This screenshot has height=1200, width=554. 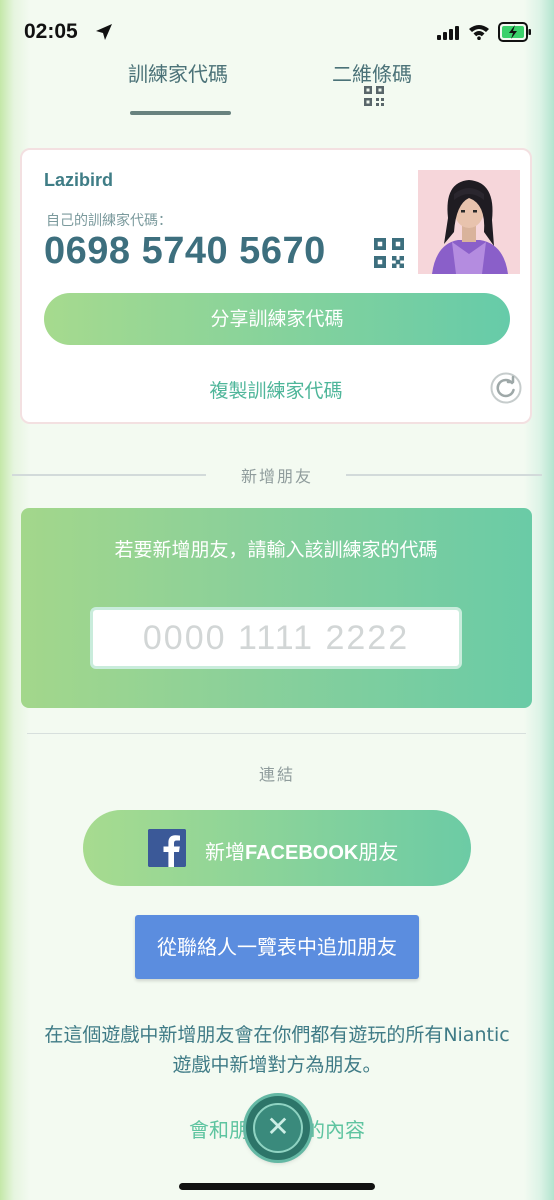 I want to click on connect-heading: 連結, so click(x=276, y=774).